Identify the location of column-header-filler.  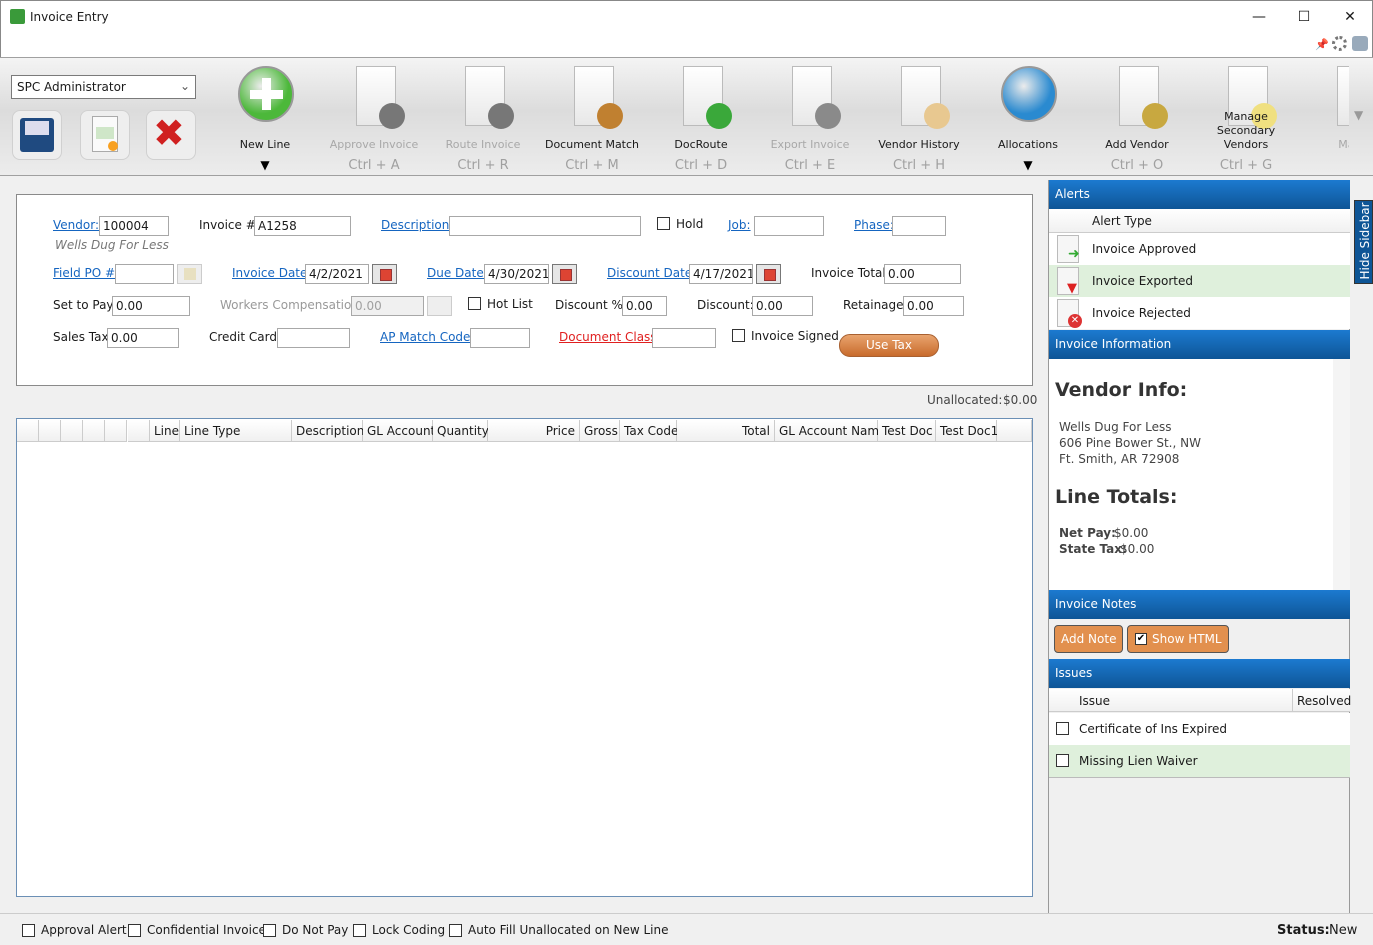
(1014, 431).